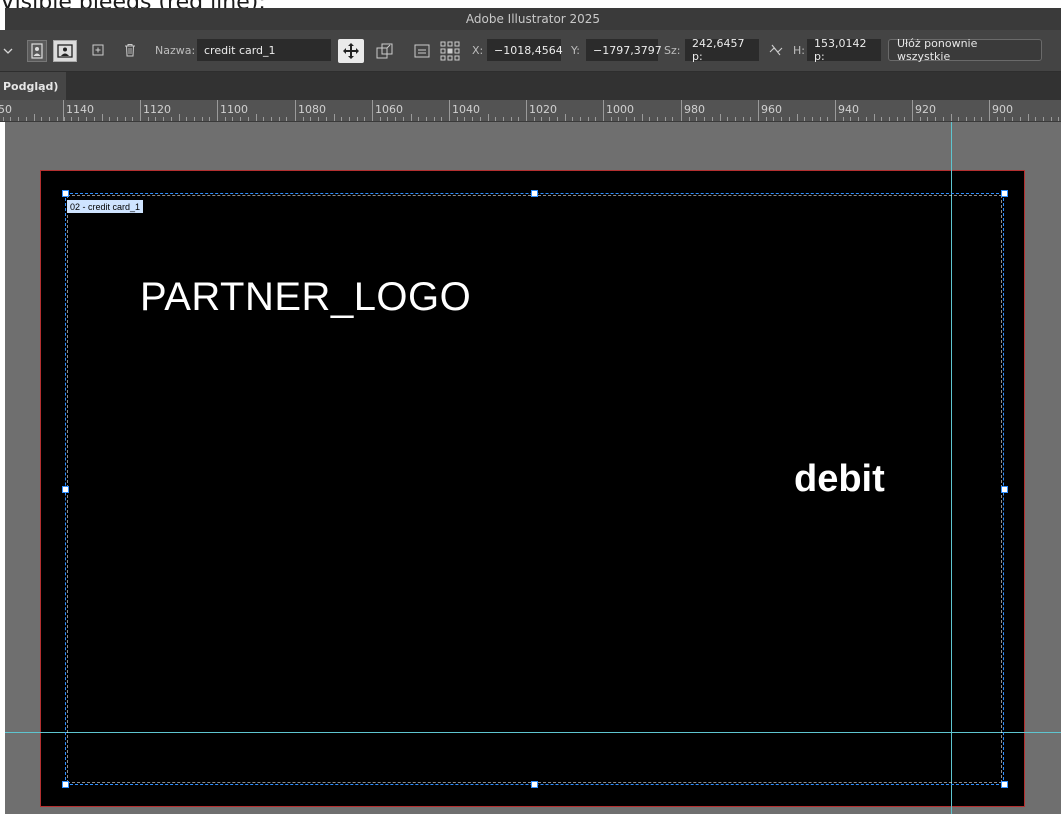 The width and height of the screenshot is (1061, 814). What do you see at coordinates (722, 50) in the screenshot?
I see `width-input: 242,6457 p:` at bounding box center [722, 50].